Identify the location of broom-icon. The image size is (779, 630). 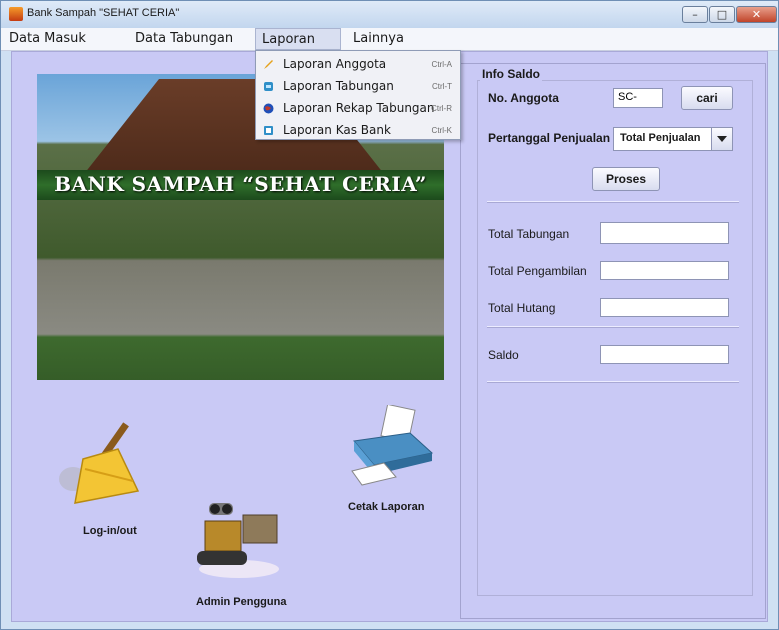
(98, 466).